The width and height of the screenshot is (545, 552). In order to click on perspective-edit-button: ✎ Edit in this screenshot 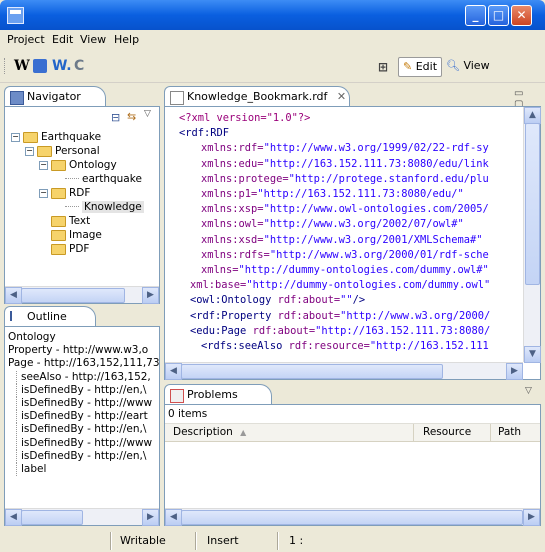, I will do `click(420, 67)`.